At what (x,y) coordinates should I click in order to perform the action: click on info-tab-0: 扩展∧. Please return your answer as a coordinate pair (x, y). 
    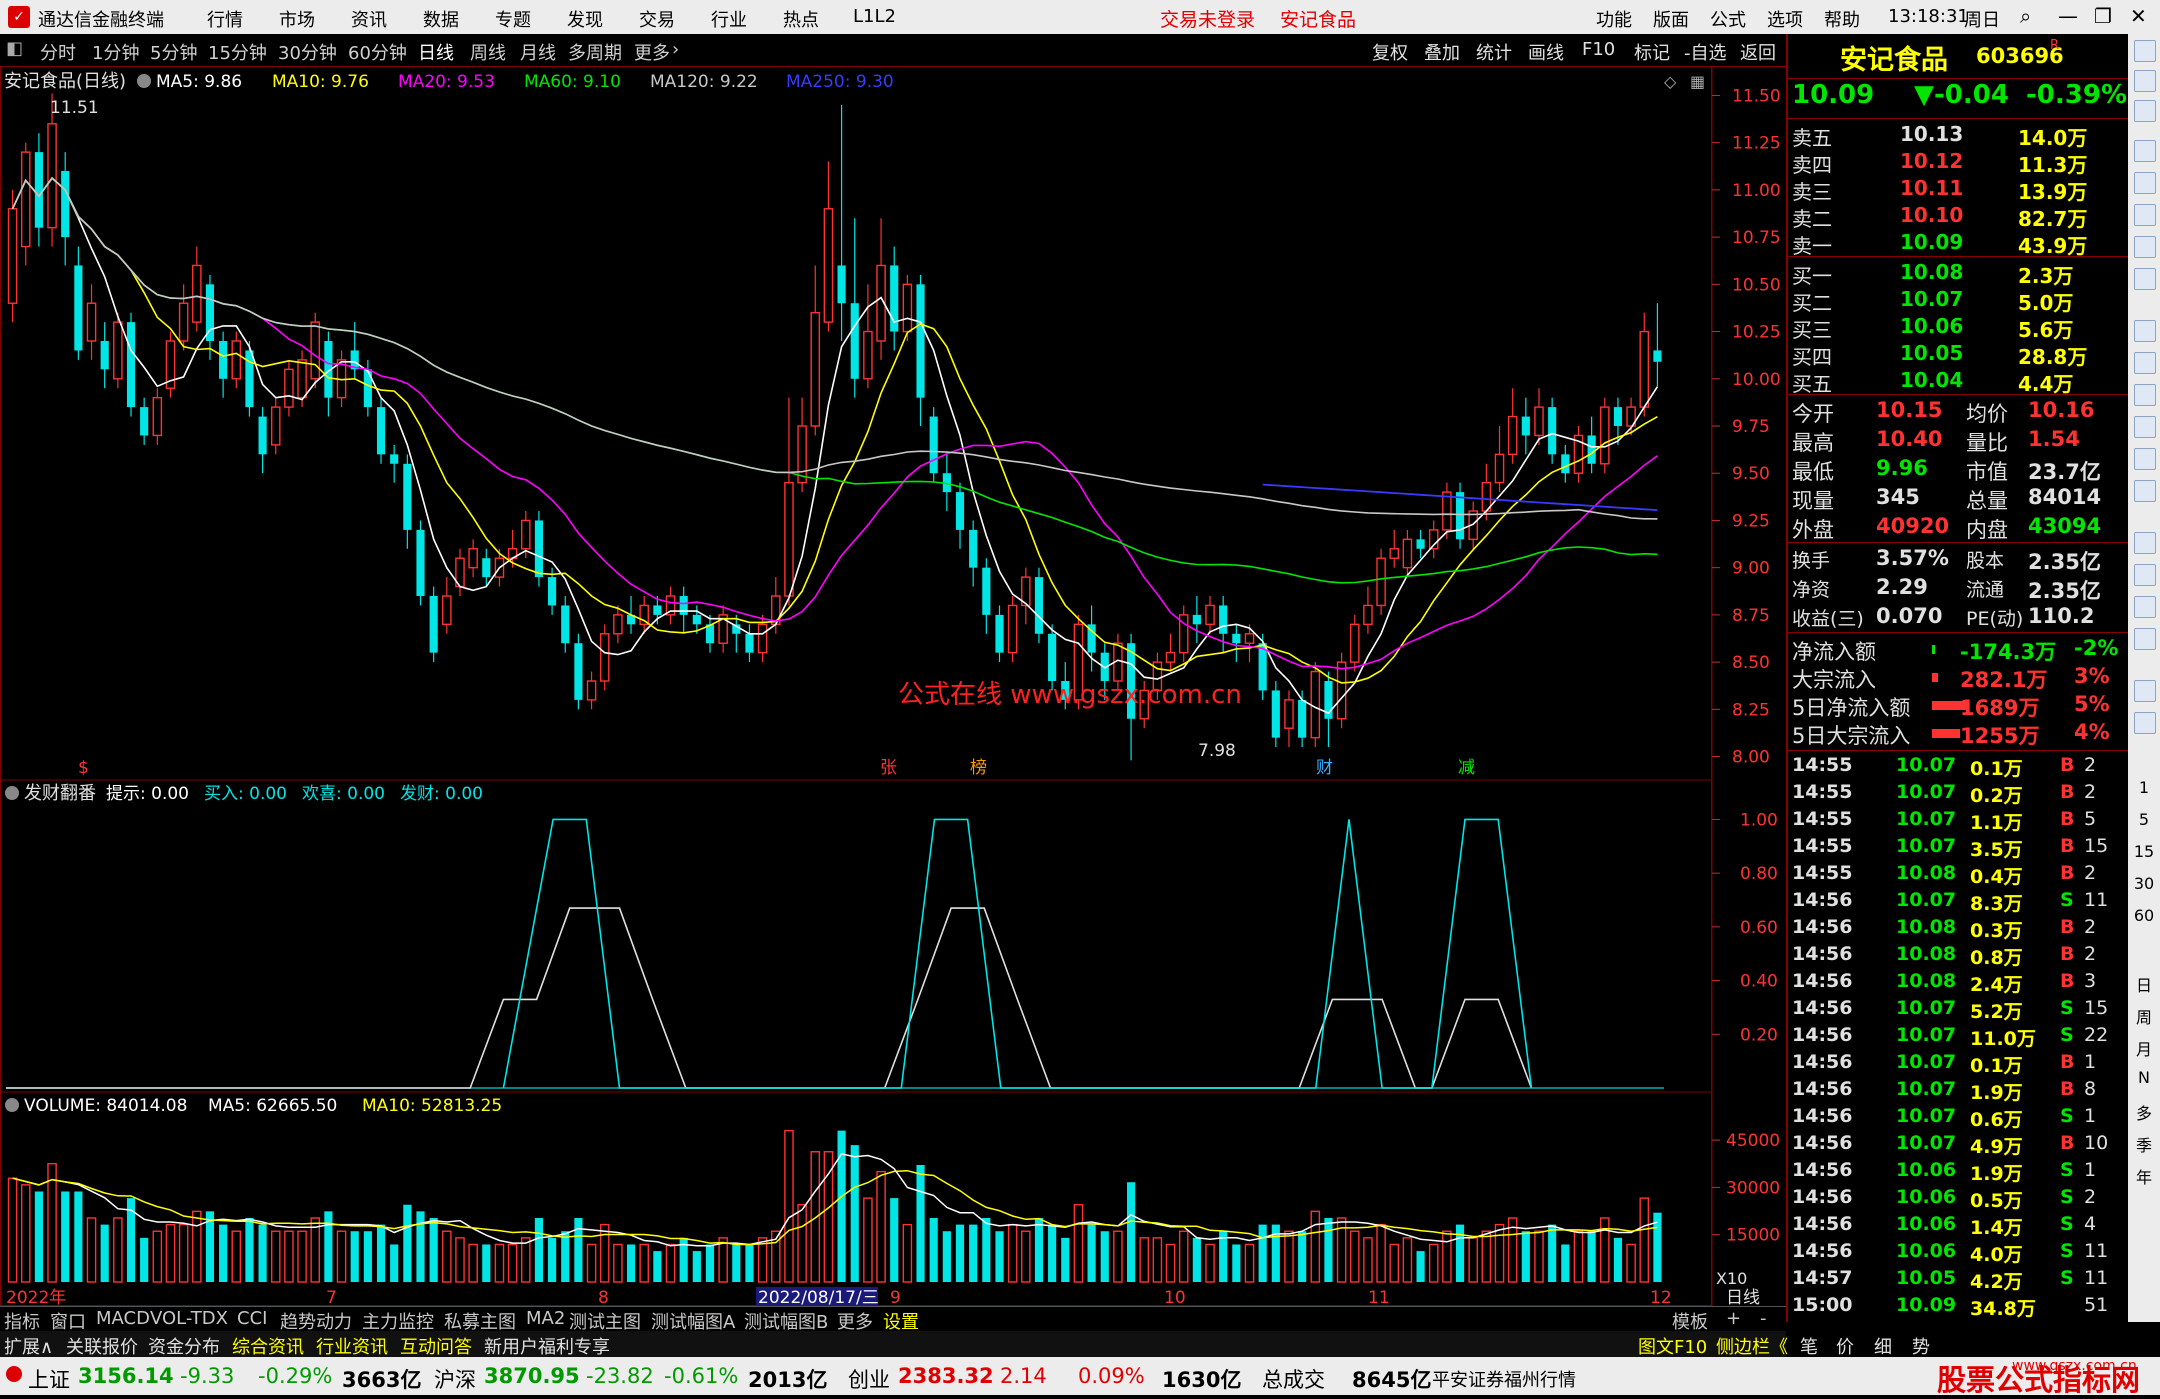
    Looking at the image, I should click on (28, 1346).